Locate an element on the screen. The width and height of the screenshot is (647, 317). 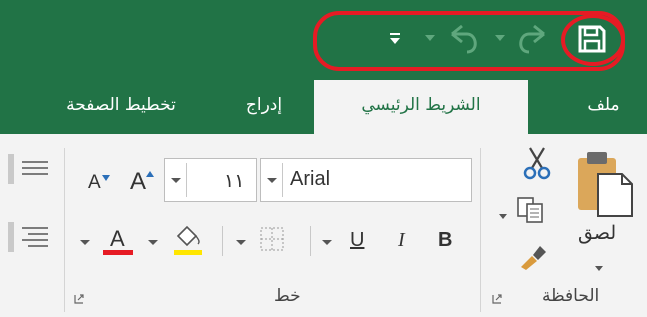
fill-color-icon is located at coordinates (188, 242).